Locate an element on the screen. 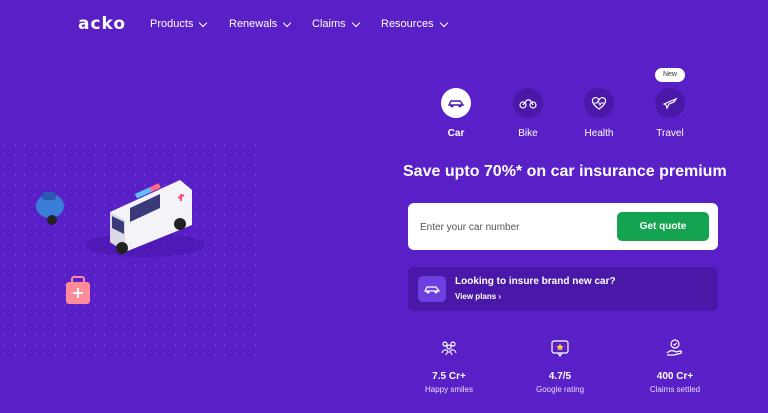 This screenshot has width=768, height=413. tab-car-label: Car is located at coordinates (456, 133).